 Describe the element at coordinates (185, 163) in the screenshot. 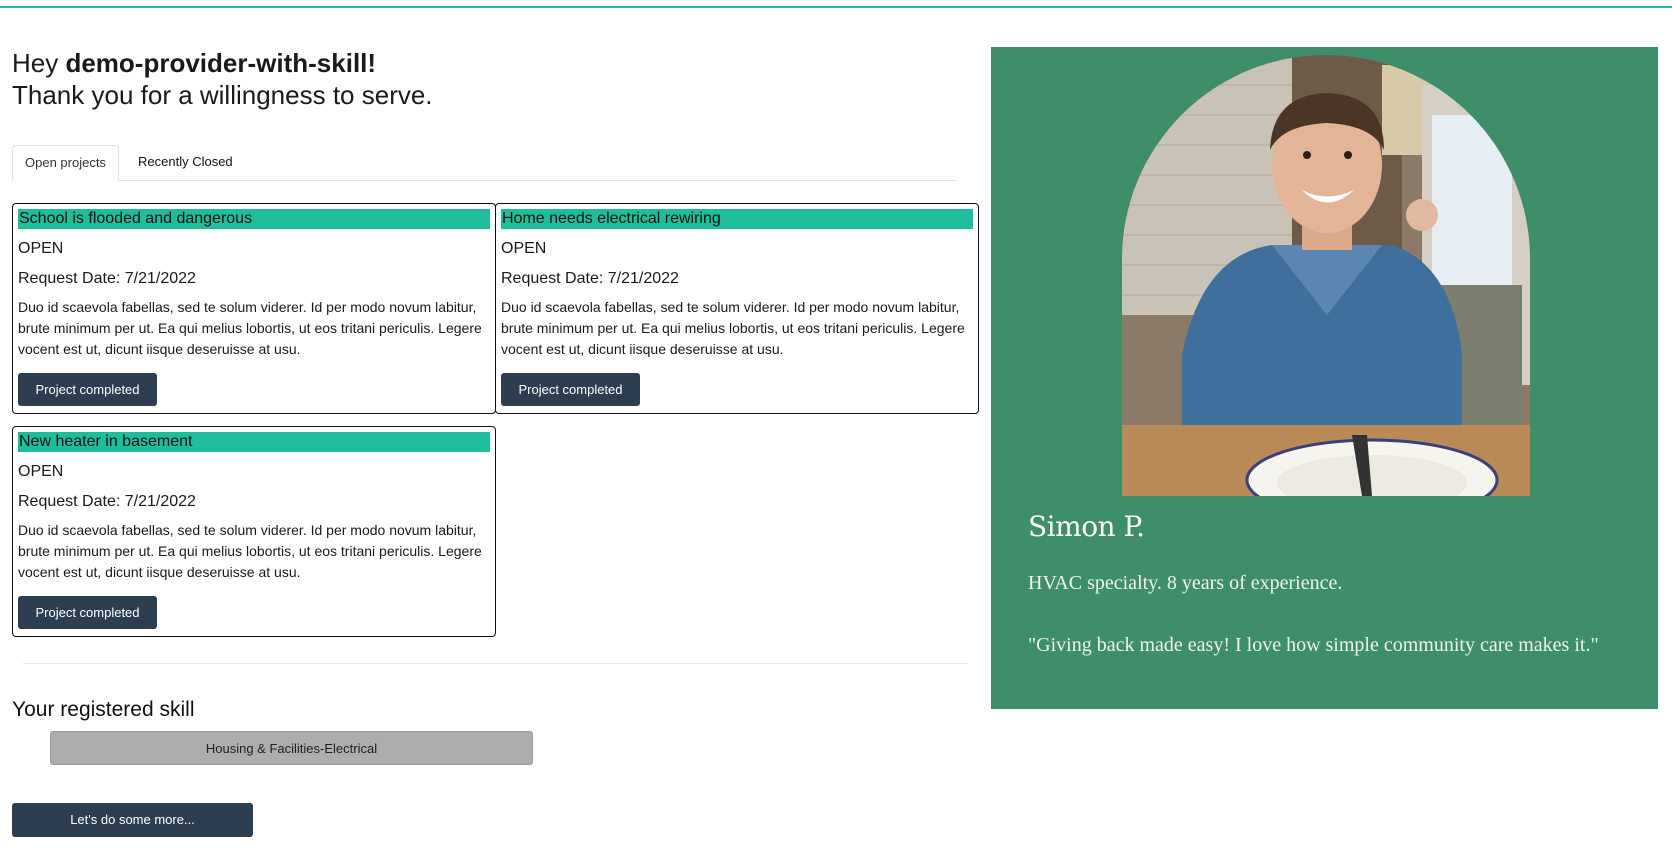

I see `tab-recently-closed: Recently Closed` at that location.